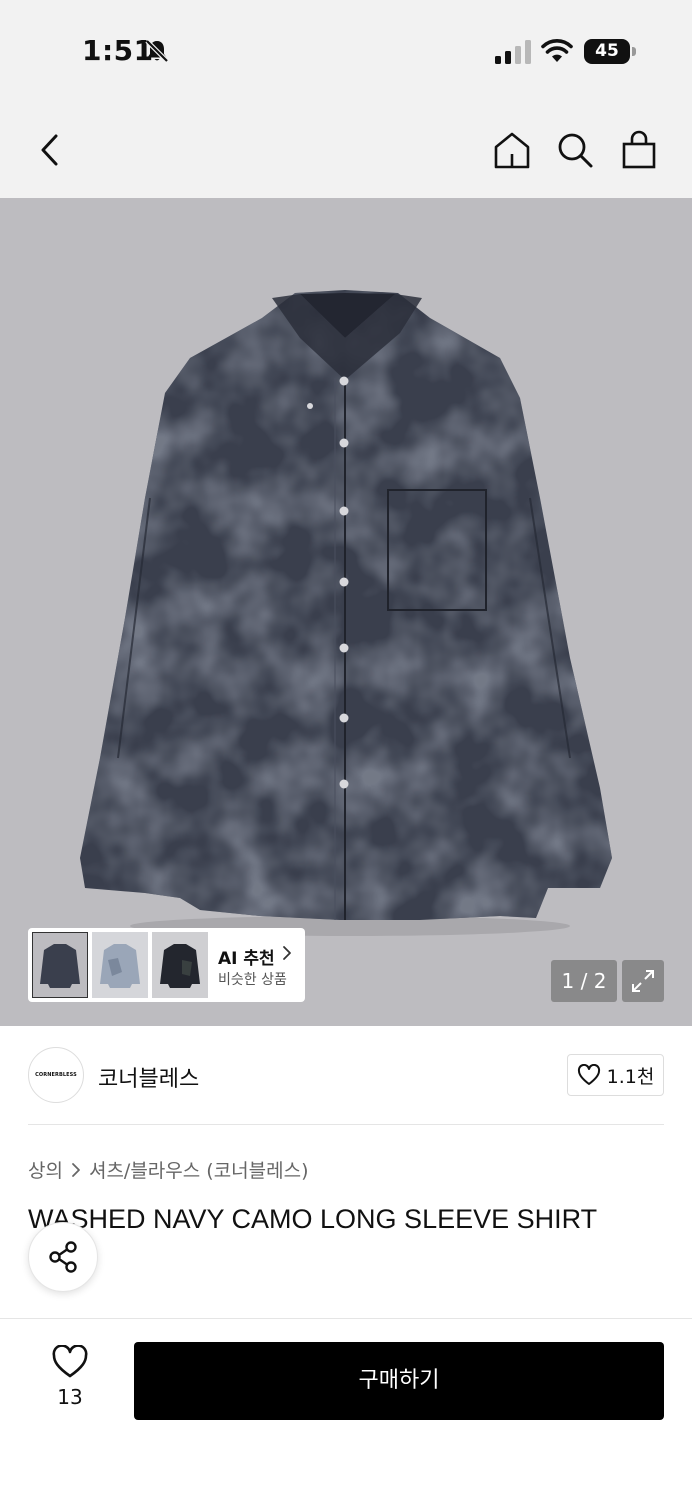  Describe the element at coordinates (346, 1076) in the screenshot. I see `brand-row: CORNERBLESS 코너블레스 1.1천` at that location.